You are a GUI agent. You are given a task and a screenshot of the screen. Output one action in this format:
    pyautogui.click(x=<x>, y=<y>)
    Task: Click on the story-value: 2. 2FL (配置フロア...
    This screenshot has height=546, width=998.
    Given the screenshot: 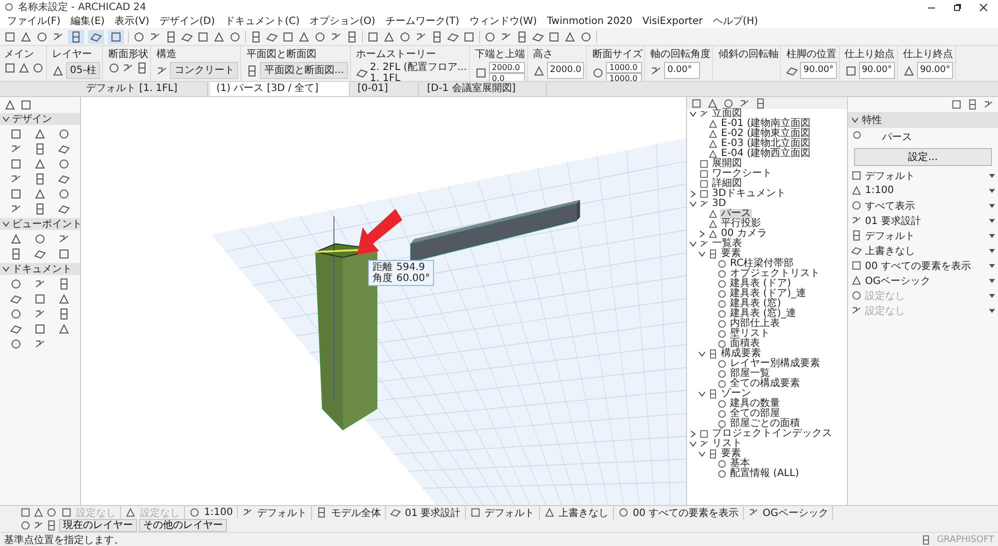 What is the action you would take?
    pyautogui.click(x=418, y=67)
    